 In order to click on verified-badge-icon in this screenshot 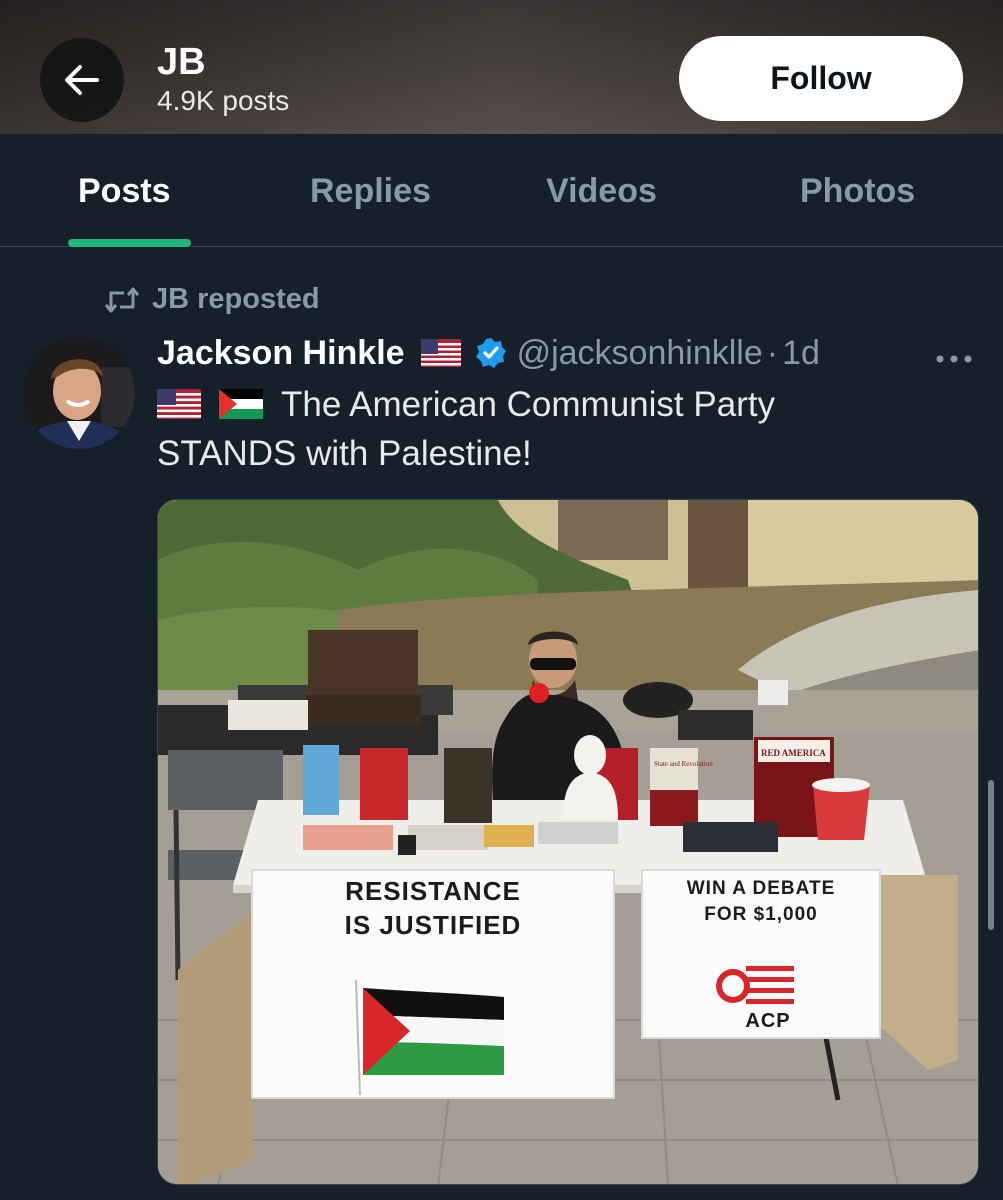, I will do `click(490, 353)`.